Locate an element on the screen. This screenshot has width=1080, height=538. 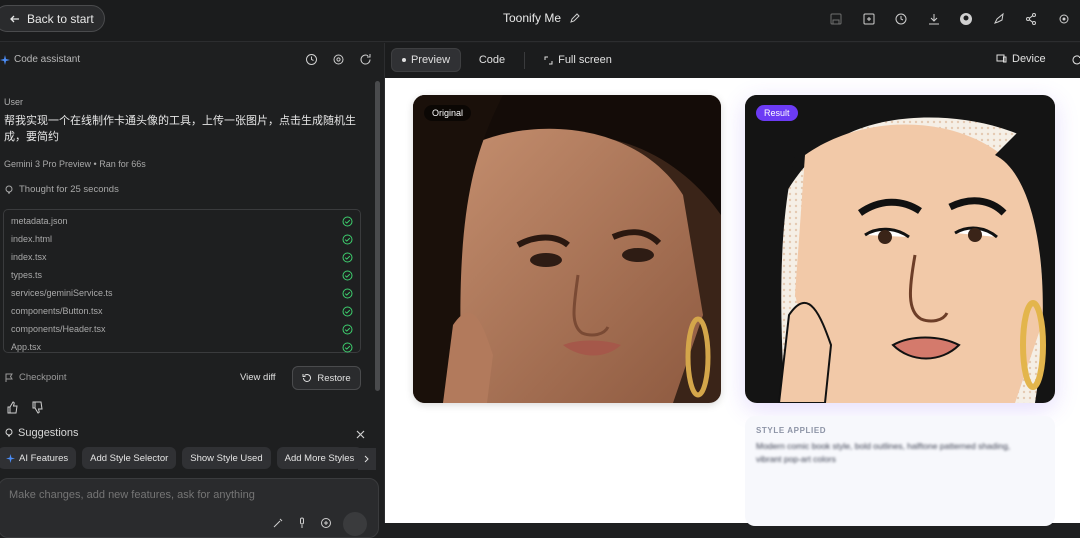
device-selector: Device is located at coordinates (1021, 59).